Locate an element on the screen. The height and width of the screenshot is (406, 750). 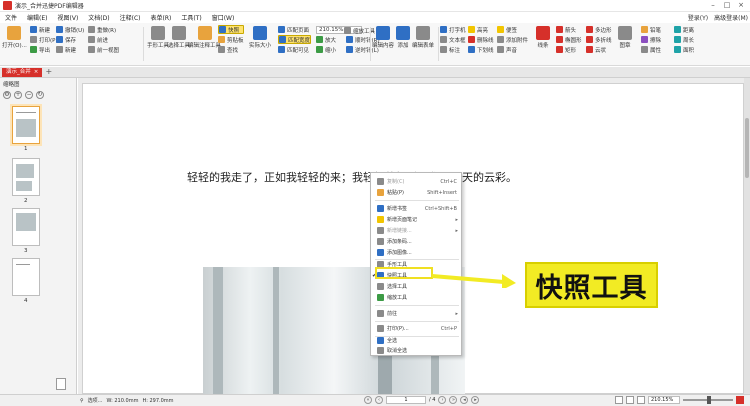
options-icon: ⚲ is located at coordinates (82, 401).